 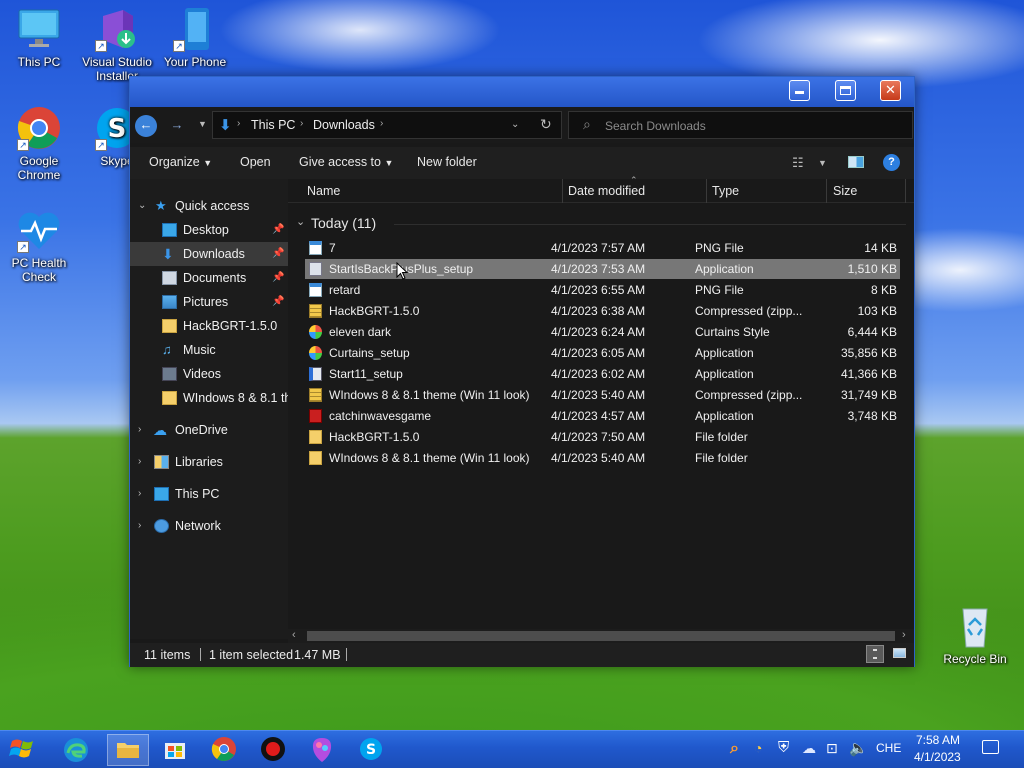 What do you see at coordinates (209, 526) in the screenshot?
I see `nav-network: › Network` at bounding box center [209, 526].